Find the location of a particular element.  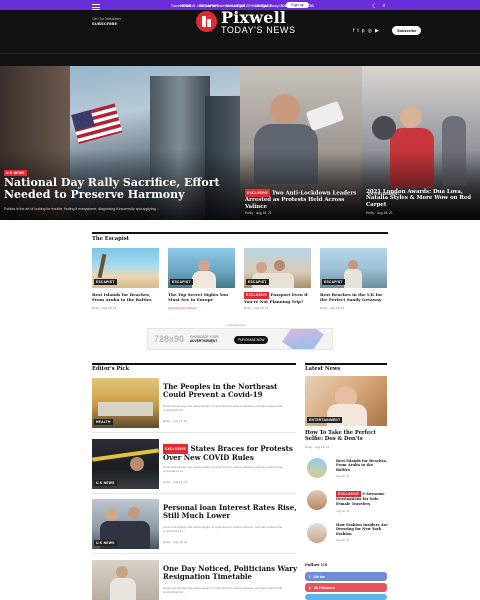

latest-news-section-title: Latest News is located at coordinates (322, 369).